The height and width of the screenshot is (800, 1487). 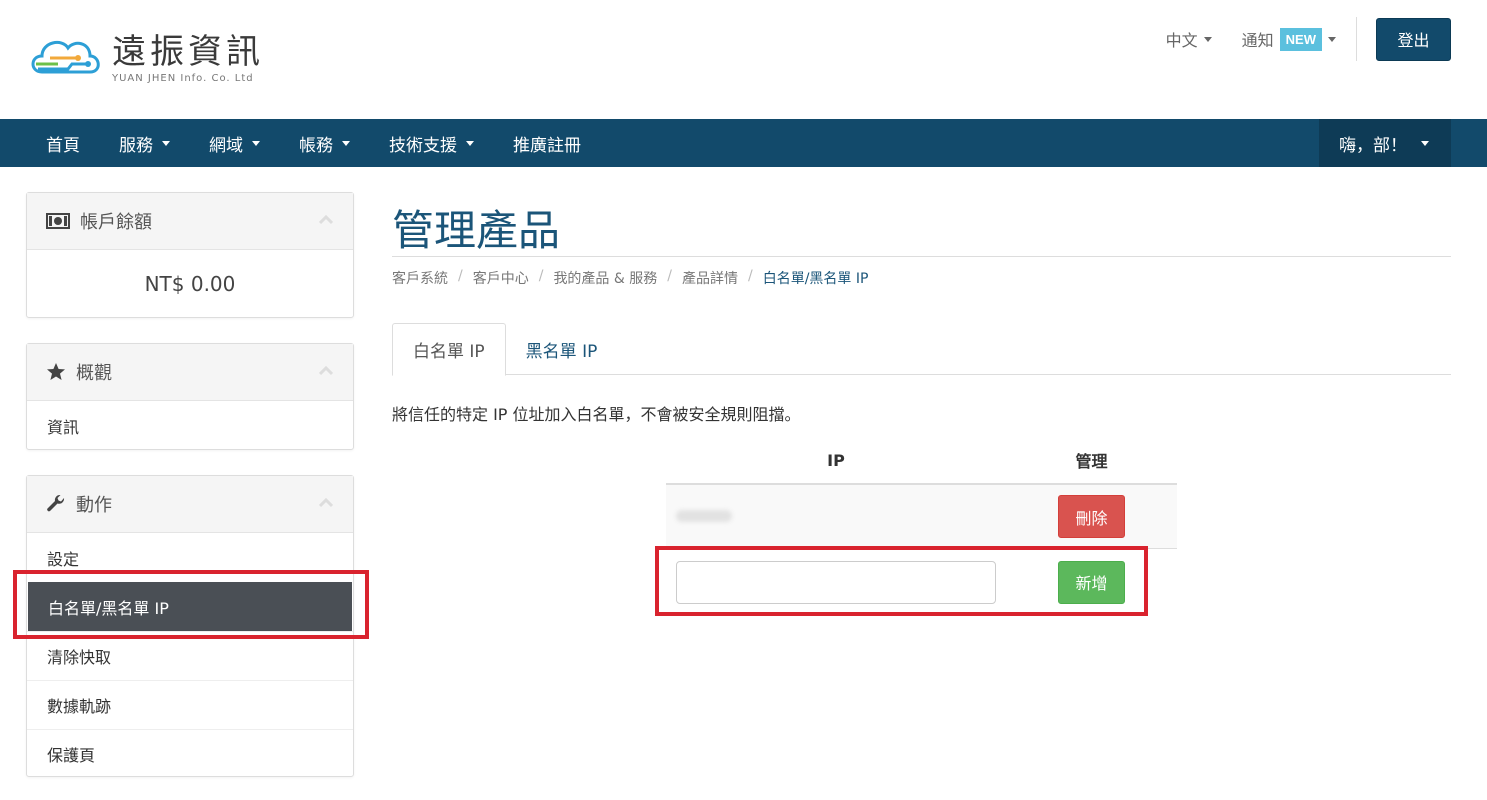 I want to click on nav-label: 推廣註冊, so click(x=547, y=145).